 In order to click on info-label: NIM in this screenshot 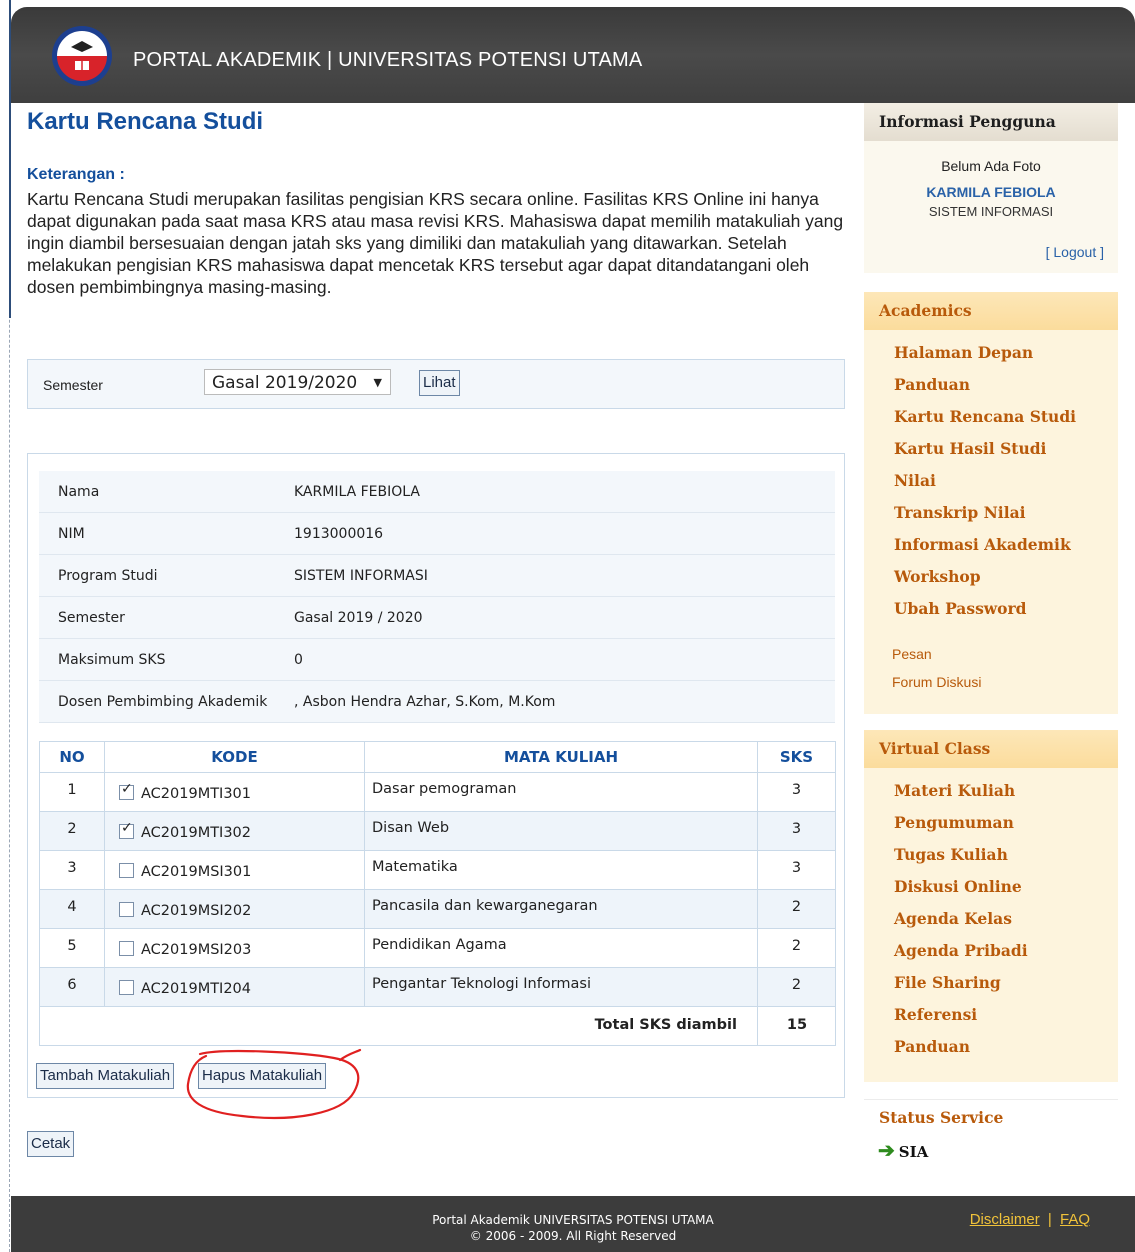, I will do `click(166, 533)`.